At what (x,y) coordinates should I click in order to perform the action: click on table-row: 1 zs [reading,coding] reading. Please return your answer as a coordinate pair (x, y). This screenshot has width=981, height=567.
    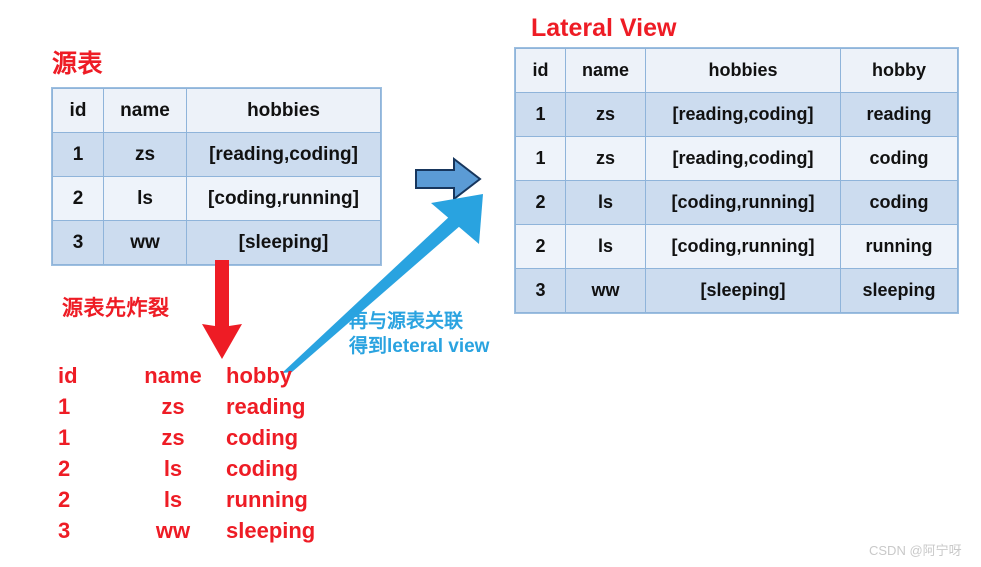
    Looking at the image, I should click on (736, 114).